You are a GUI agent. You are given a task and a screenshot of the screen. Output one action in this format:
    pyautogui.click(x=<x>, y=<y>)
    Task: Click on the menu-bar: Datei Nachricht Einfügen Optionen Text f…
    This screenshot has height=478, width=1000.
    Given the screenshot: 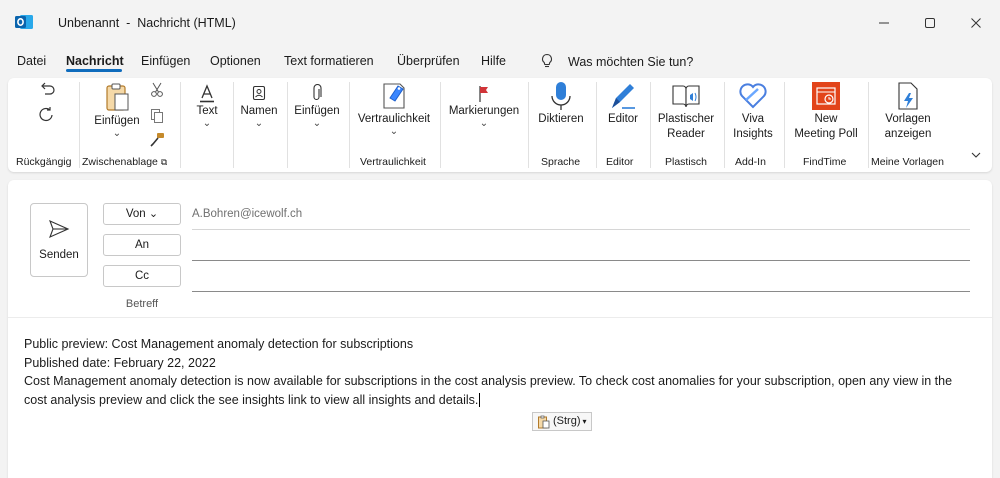 What is the action you would take?
    pyautogui.click(x=500, y=61)
    